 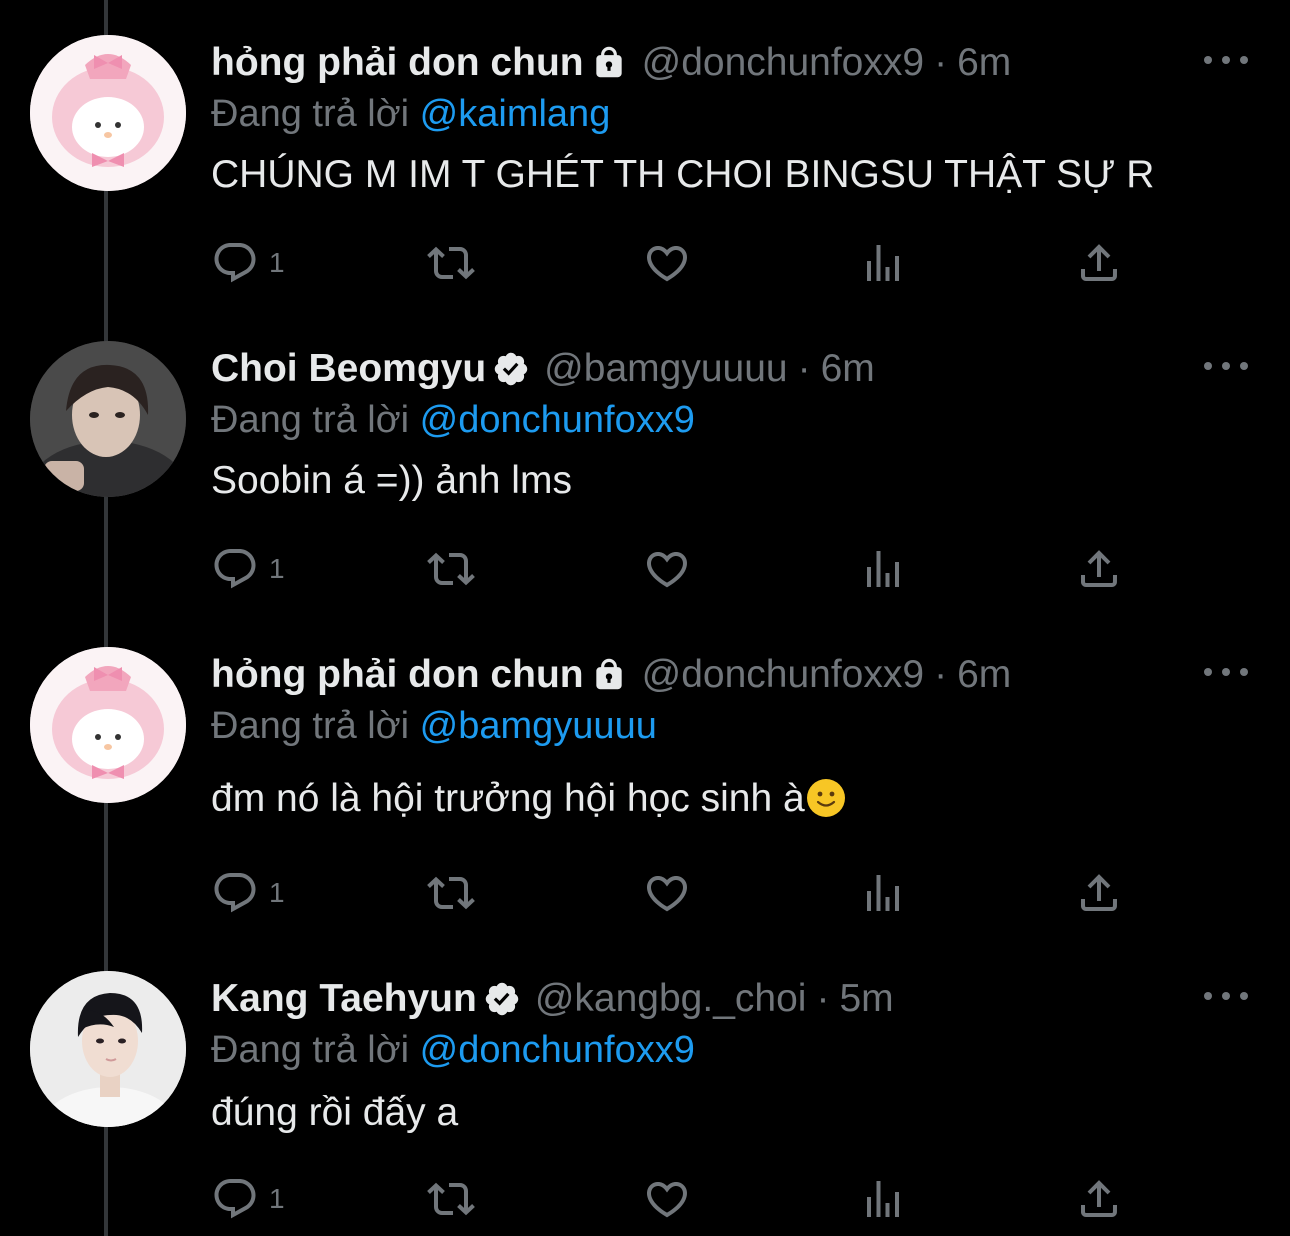 I want to click on tweet-text: đm nó là hội trưởng hội học sinh à, so click(x=508, y=798).